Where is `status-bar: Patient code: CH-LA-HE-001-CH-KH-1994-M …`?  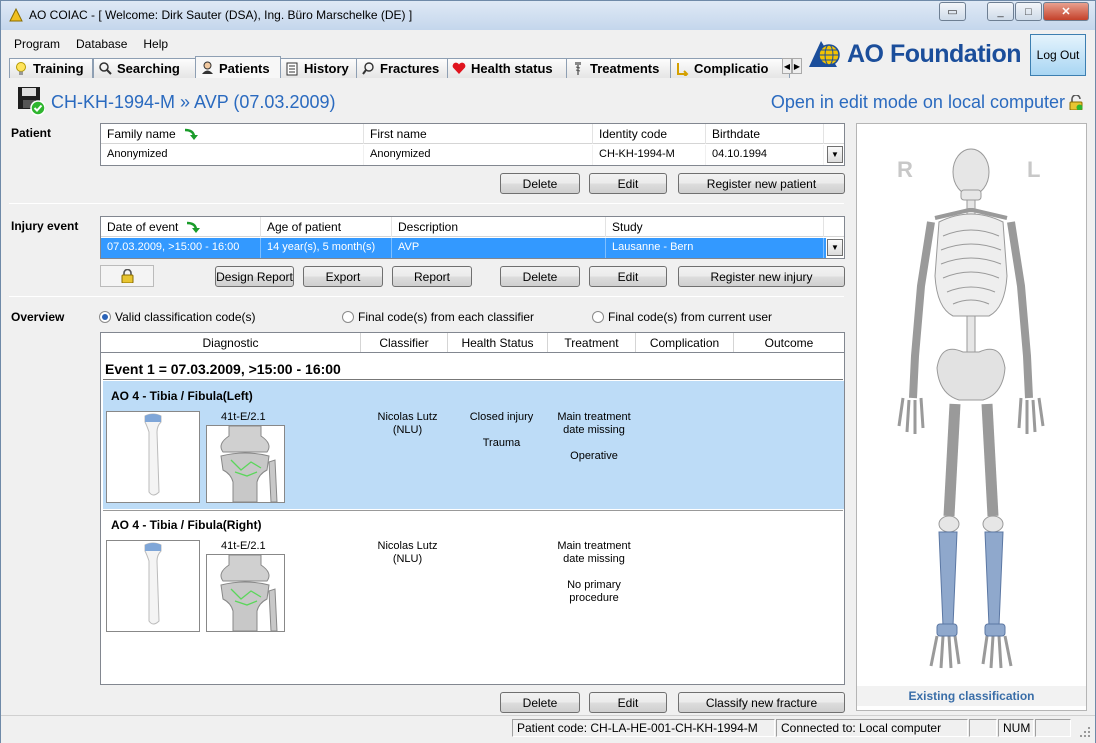 status-bar: Patient code: CH-LA-HE-001-CH-KH-1994-M … is located at coordinates (548, 729).